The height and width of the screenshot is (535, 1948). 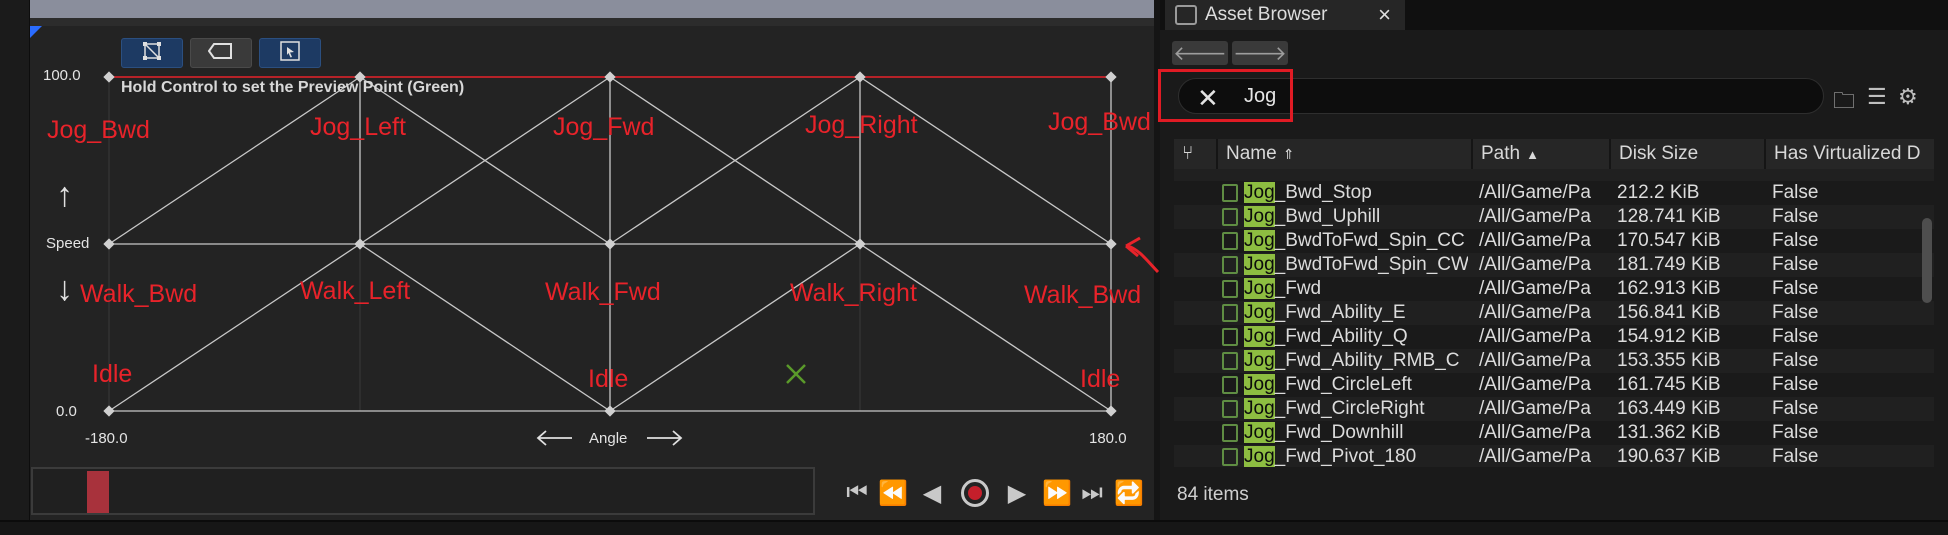 I want to click on tab-asset-browser: Asset Browser ×, so click(x=1285, y=15).